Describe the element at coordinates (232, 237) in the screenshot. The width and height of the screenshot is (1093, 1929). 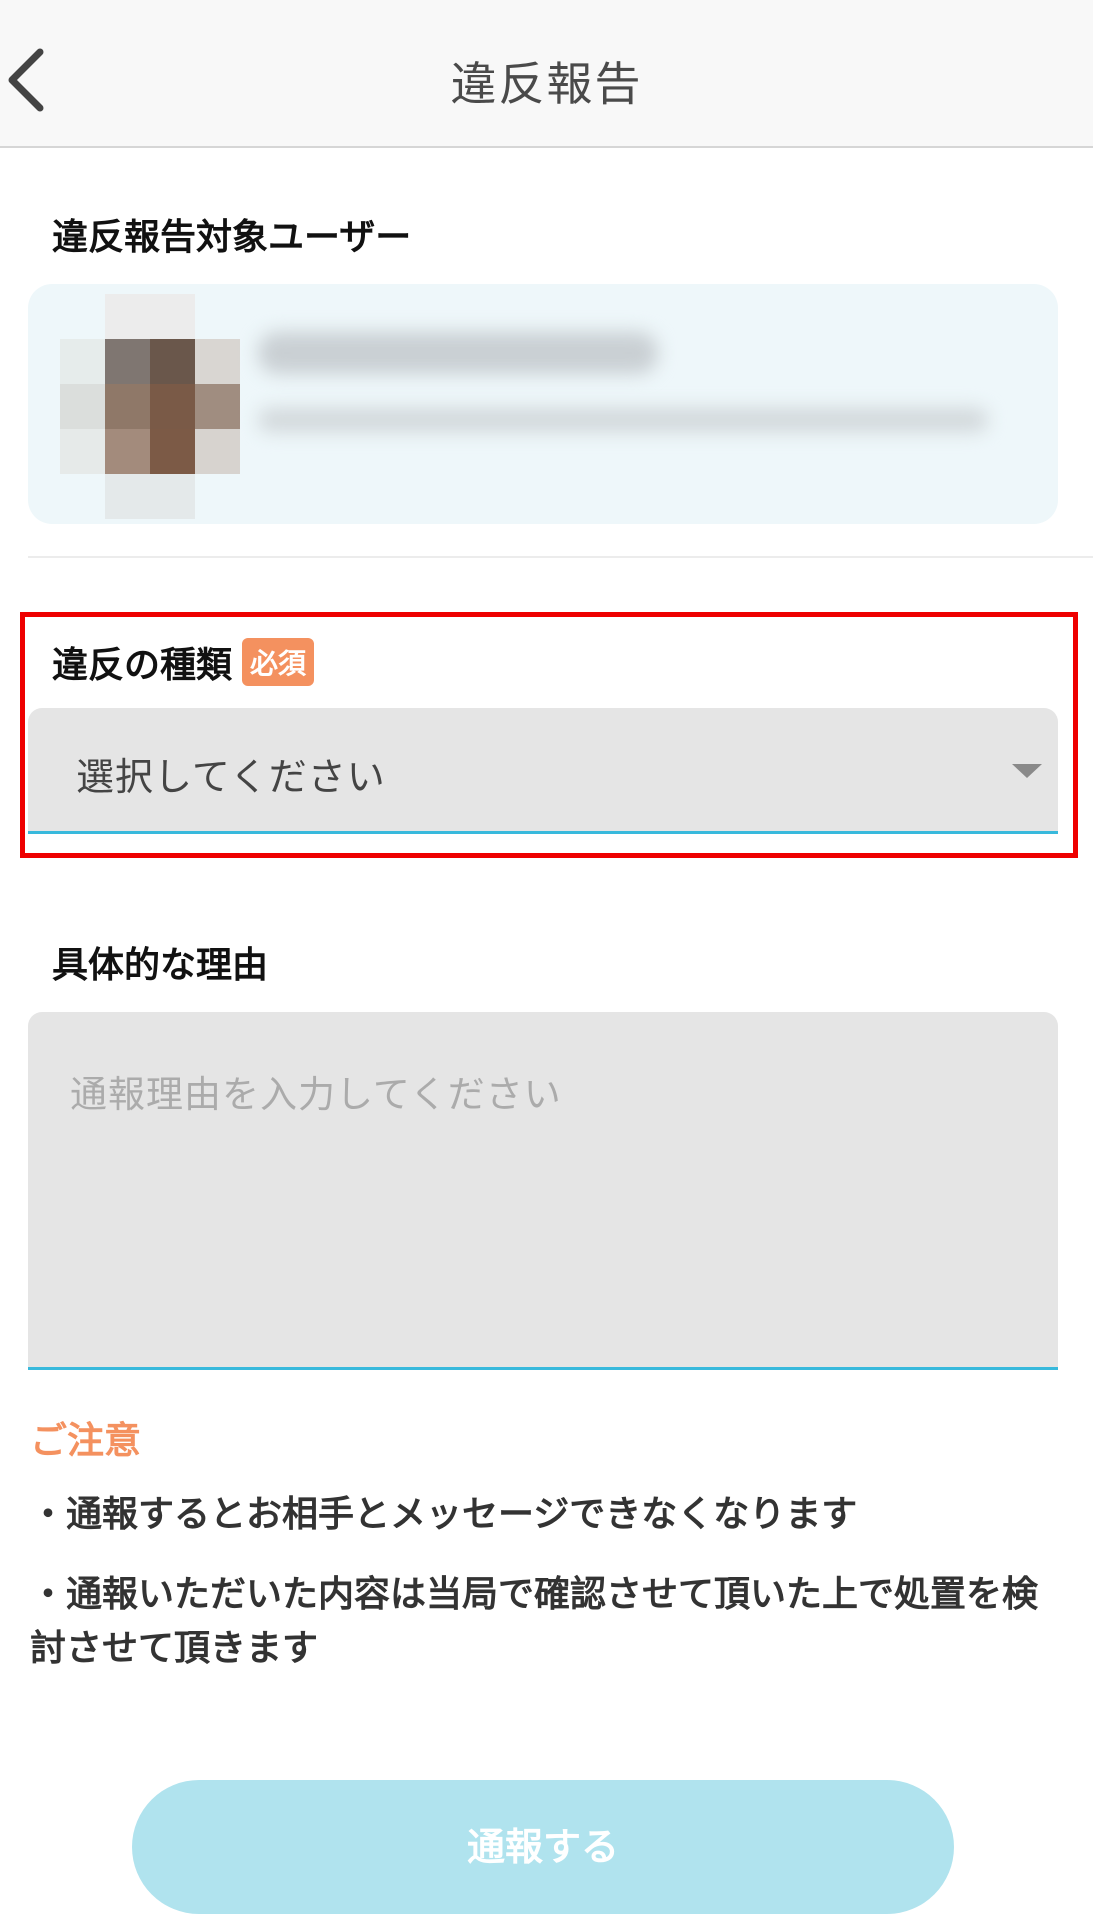
I see `target-user-label: 違反報告対象ユーザー` at that location.